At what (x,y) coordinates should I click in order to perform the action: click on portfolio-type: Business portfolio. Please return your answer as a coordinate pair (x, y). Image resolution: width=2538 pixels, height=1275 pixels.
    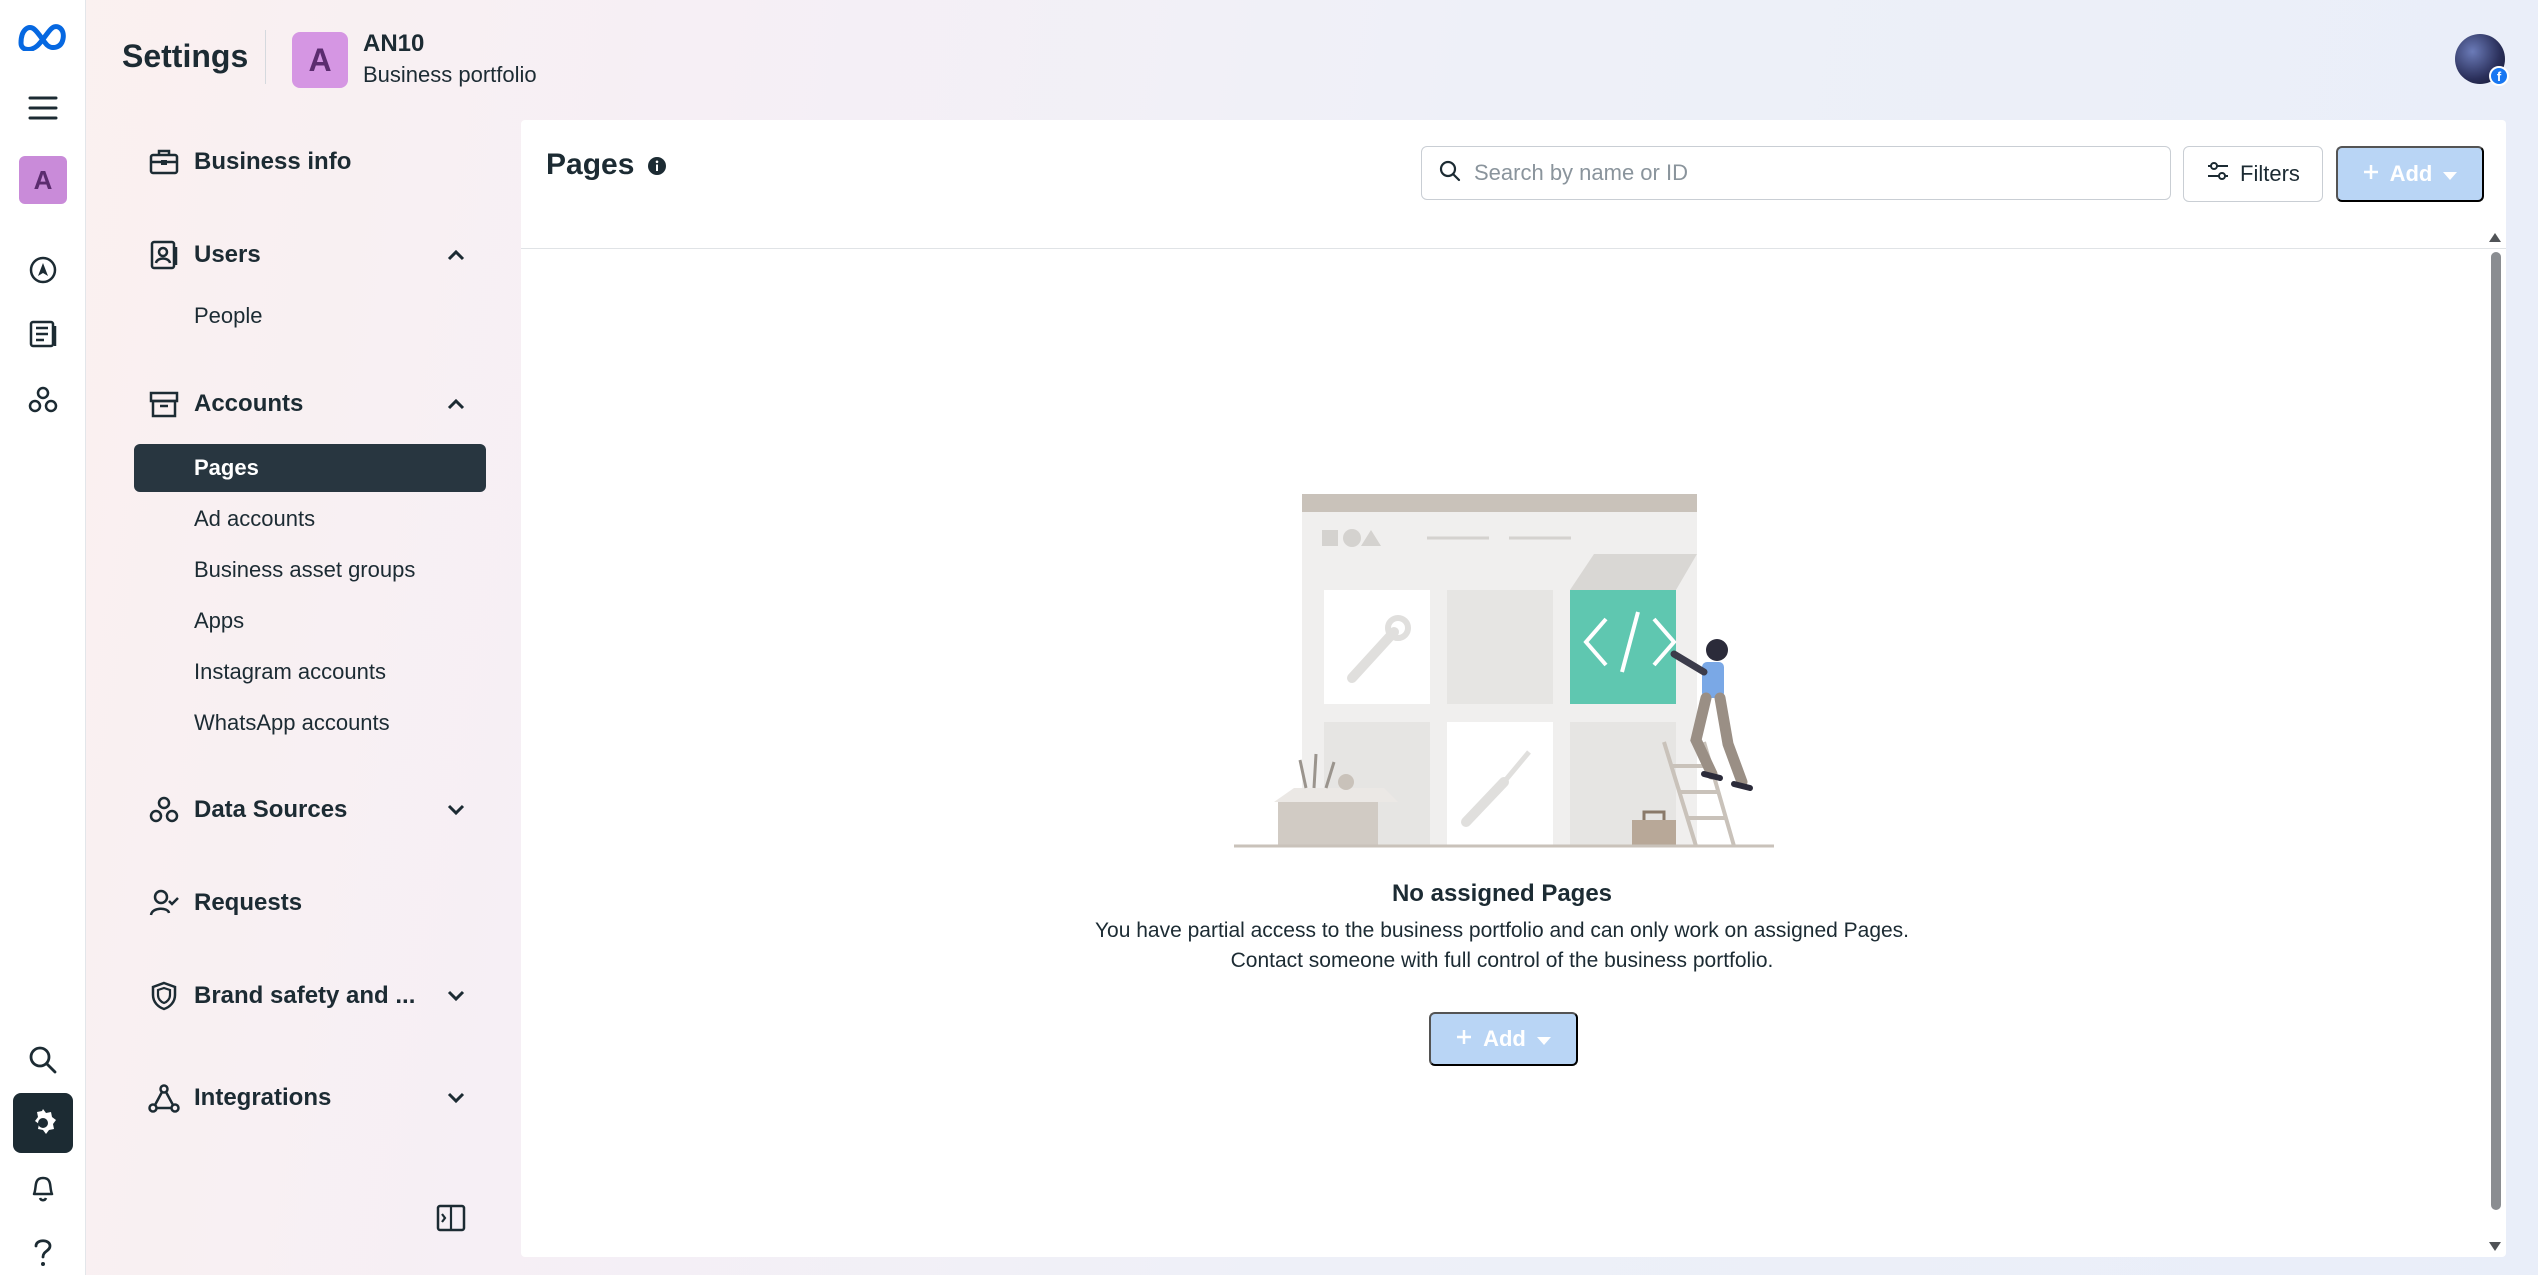
    Looking at the image, I should click on (450, 74).